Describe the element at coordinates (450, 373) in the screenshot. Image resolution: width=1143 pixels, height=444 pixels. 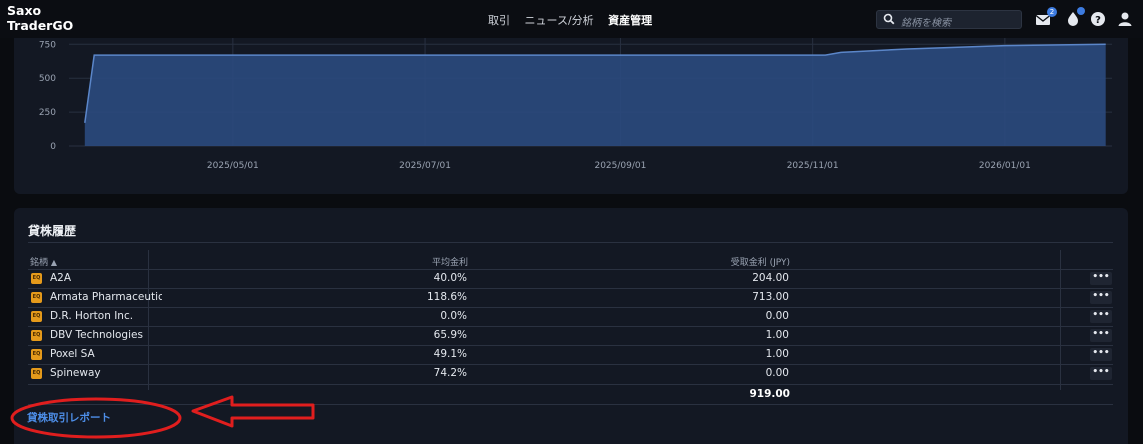
I see `avg-rate: 74.2%` at that location.